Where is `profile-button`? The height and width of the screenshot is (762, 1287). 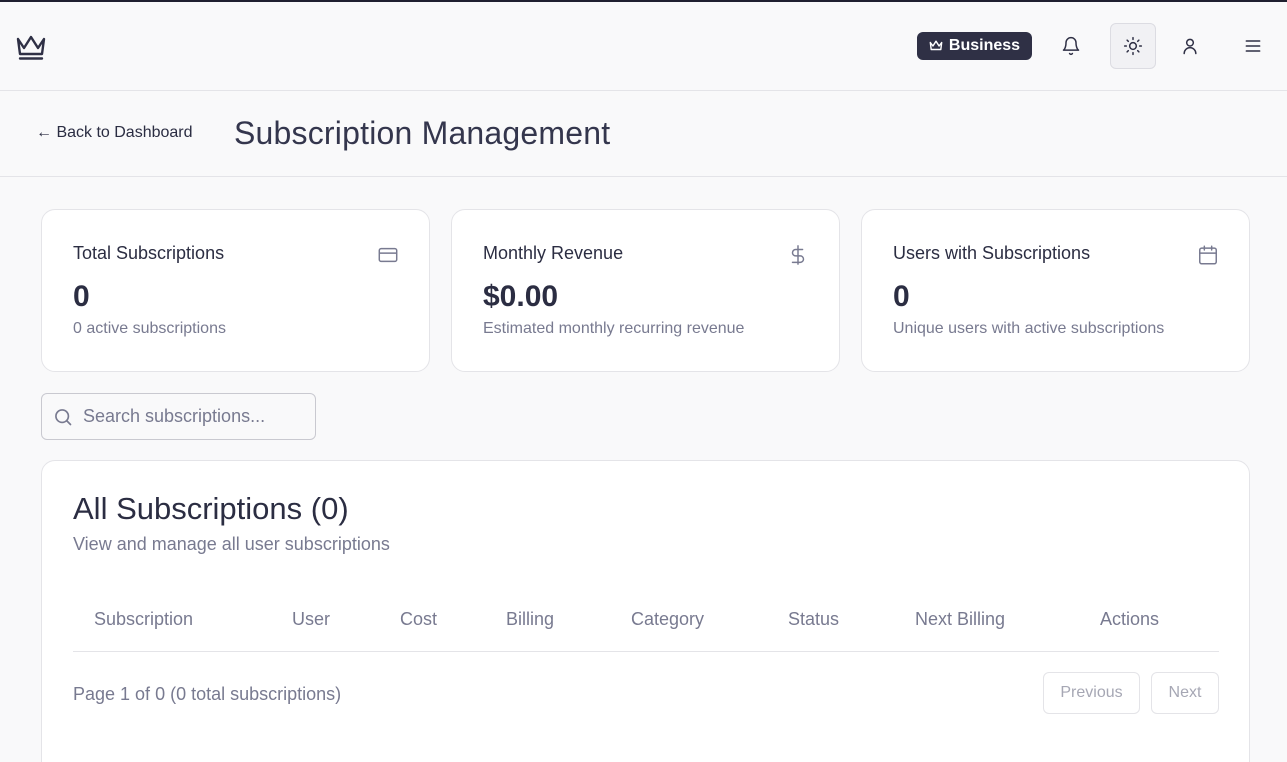
profile-button is located at coordinates (1190, 46).